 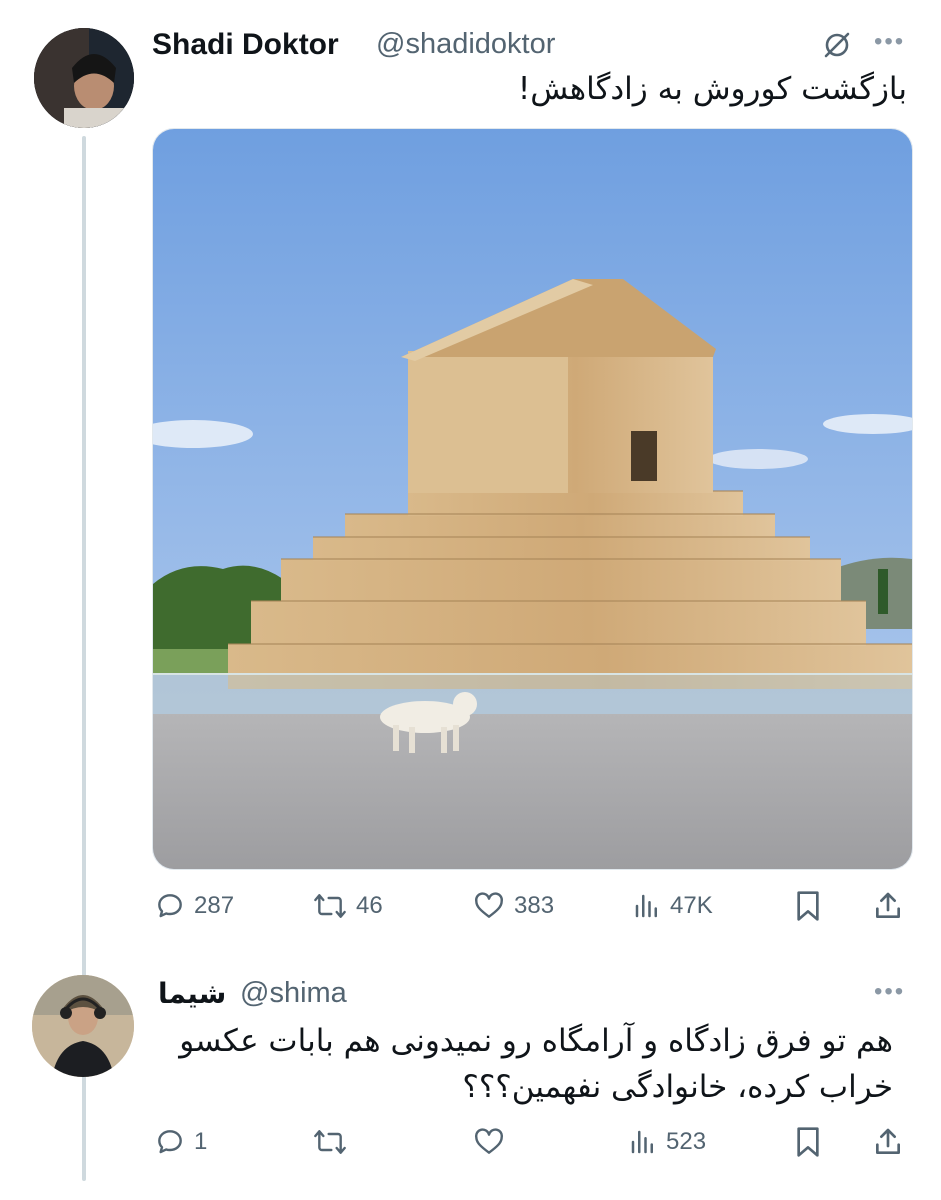 I want to click on views-button: 47K, so click(x=672, y=906).